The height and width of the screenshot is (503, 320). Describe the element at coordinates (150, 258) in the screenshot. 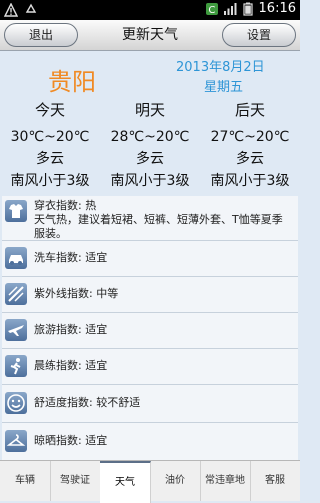

I see `list-item: 洗车指数: 适宜` at that location.